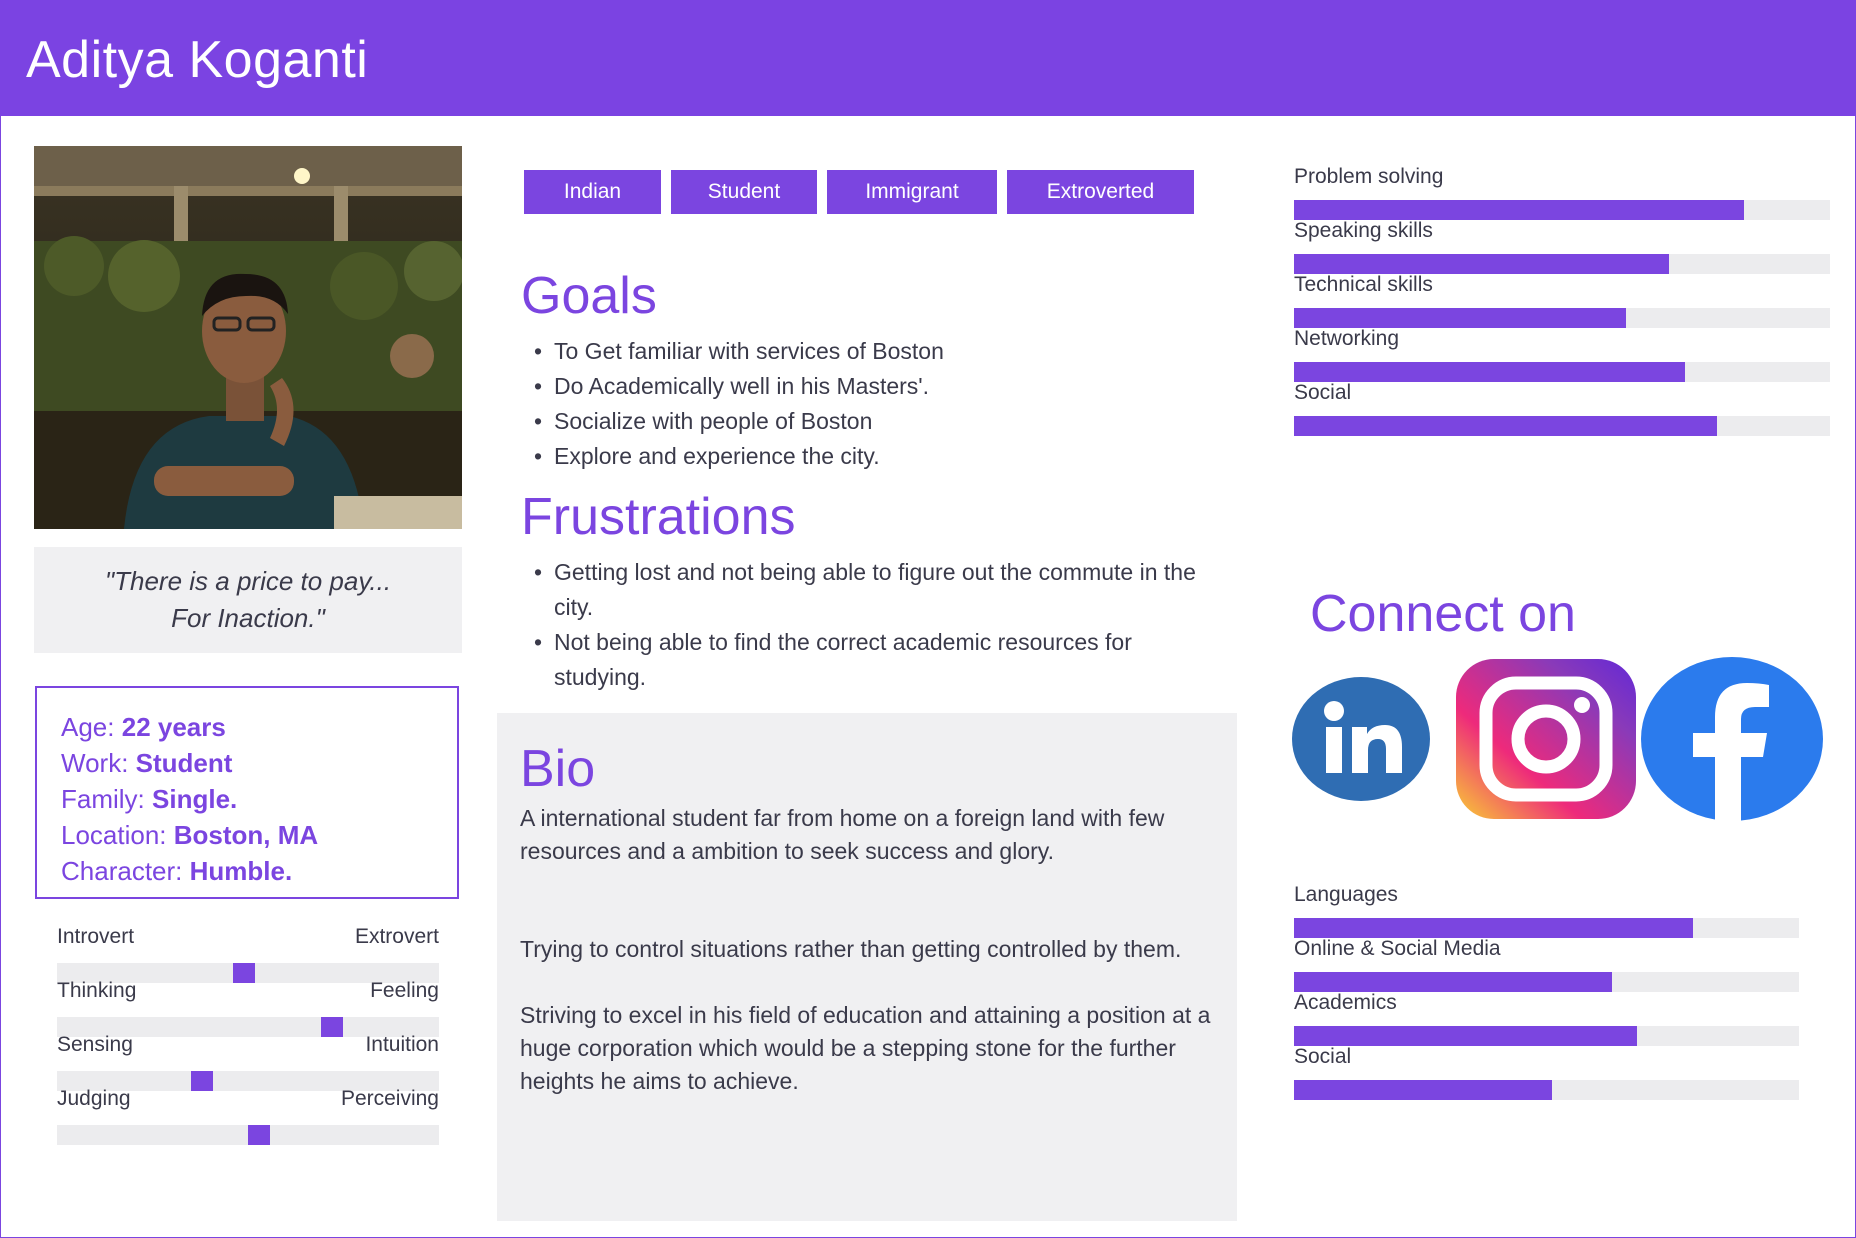 Image resolution: width=1856 pixels, height=1238 pixels. I want to click on facebook-icon, so click(1732, 741).